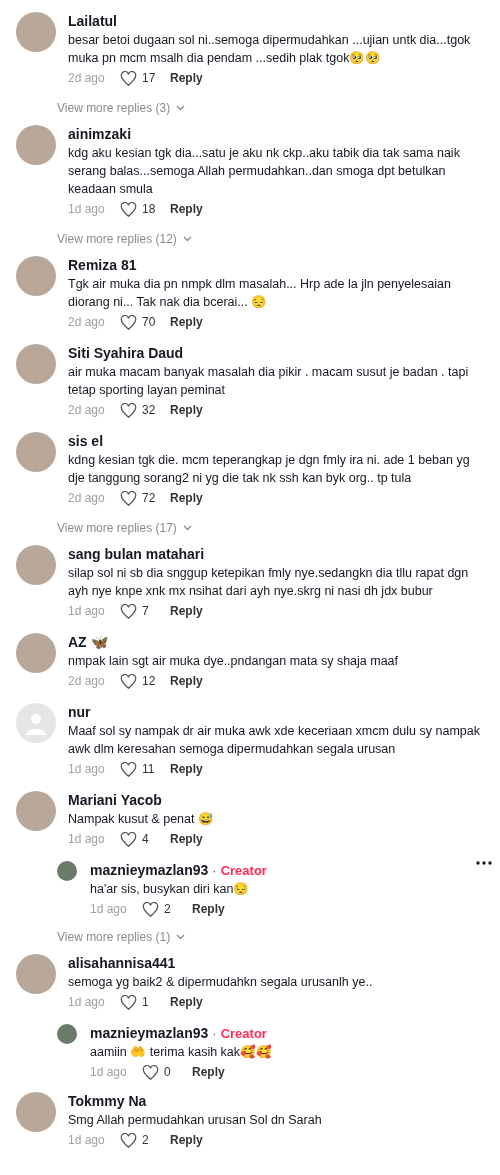 Image resolution: width=500 pixels, height=1175 pixels. What do you see at coordinates (167, 1072) in the screenshot?
I see `like-count: 0` at bounding box center [167, 1072].